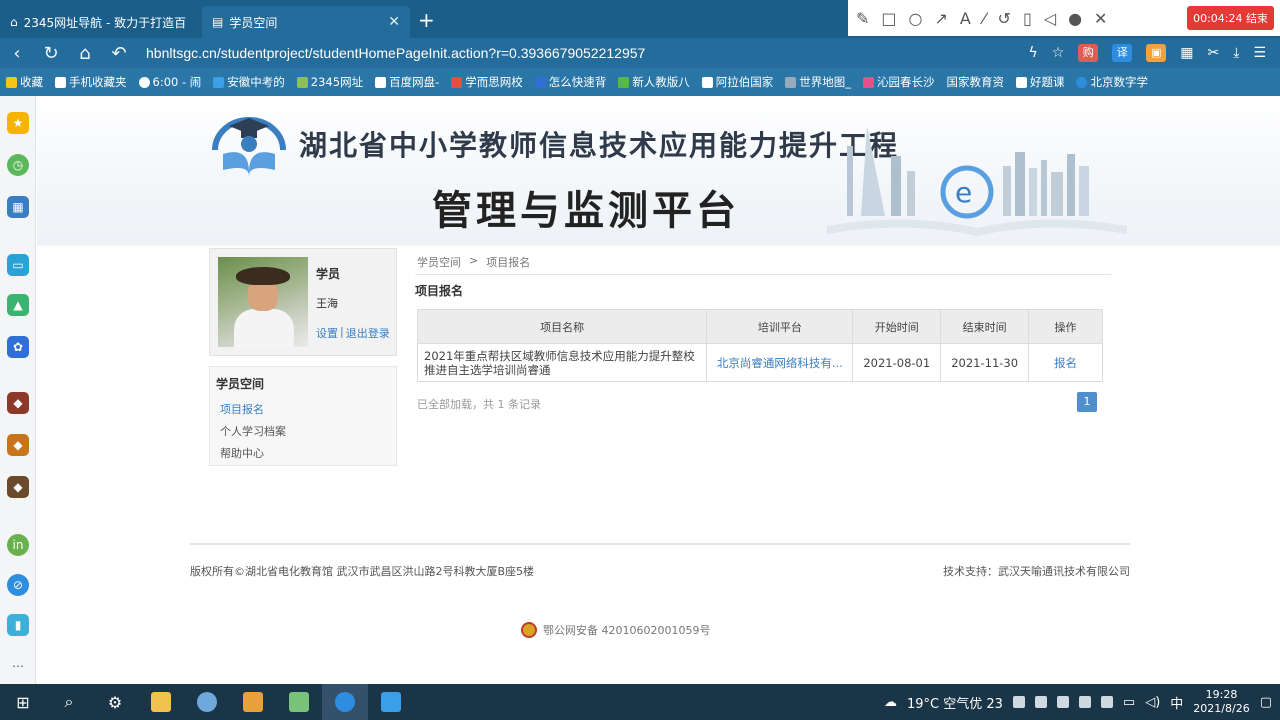  Describe the element at coordinates (1186, 53) in the screenshot. I see `apps-grid-icon: ▦` at that location.